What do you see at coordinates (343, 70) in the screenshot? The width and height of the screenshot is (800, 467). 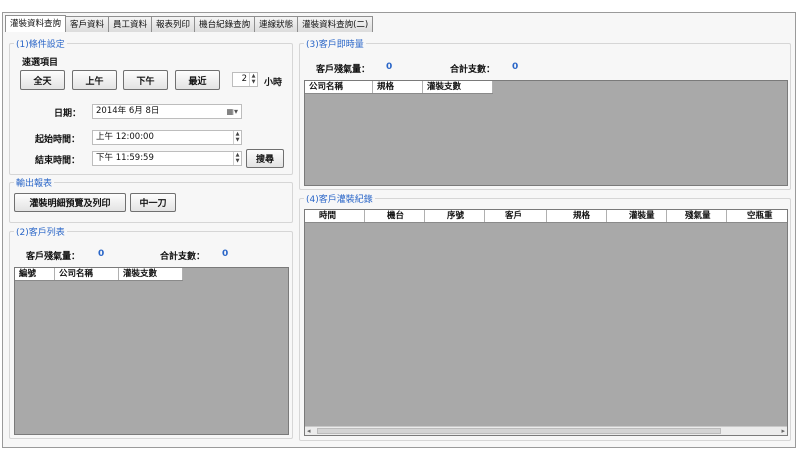 I see `realtime-remaining-label: 客戶殘氣量：` at bounding box center [343, 70].